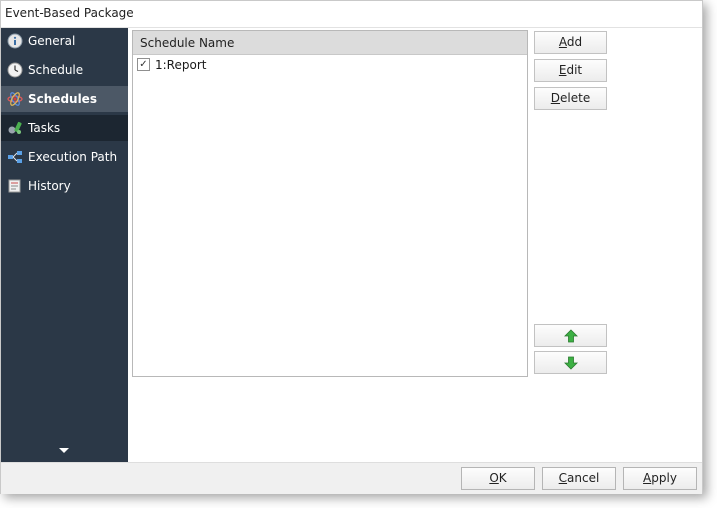 This screenshot has height=508, width=717. Describe the element at coordinates (181, 65) in the screenshot. I see `schedule-name-cell: 1:Report` at that location.